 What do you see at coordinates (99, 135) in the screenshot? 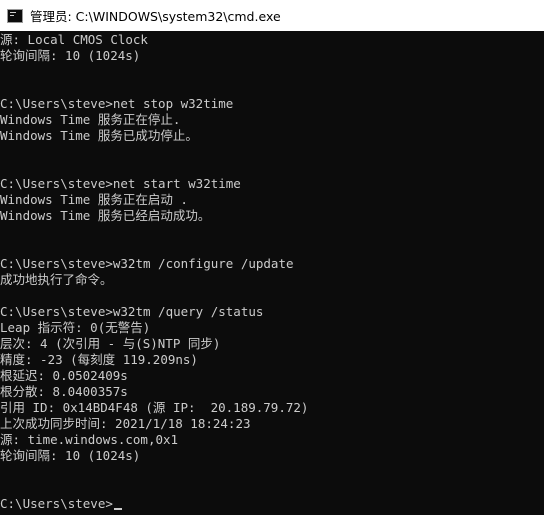
I see `console-line: Windows Time 服务已成功停止。` at bounding box center [99, 135].